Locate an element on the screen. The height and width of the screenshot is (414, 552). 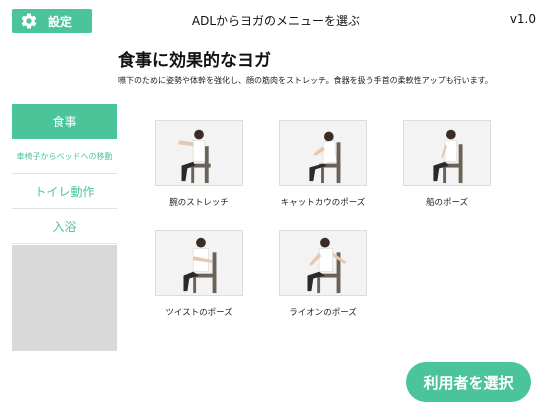
sidebar-item-label: 車椅子からベッドへの移動 is located at coordinates (64, 156).